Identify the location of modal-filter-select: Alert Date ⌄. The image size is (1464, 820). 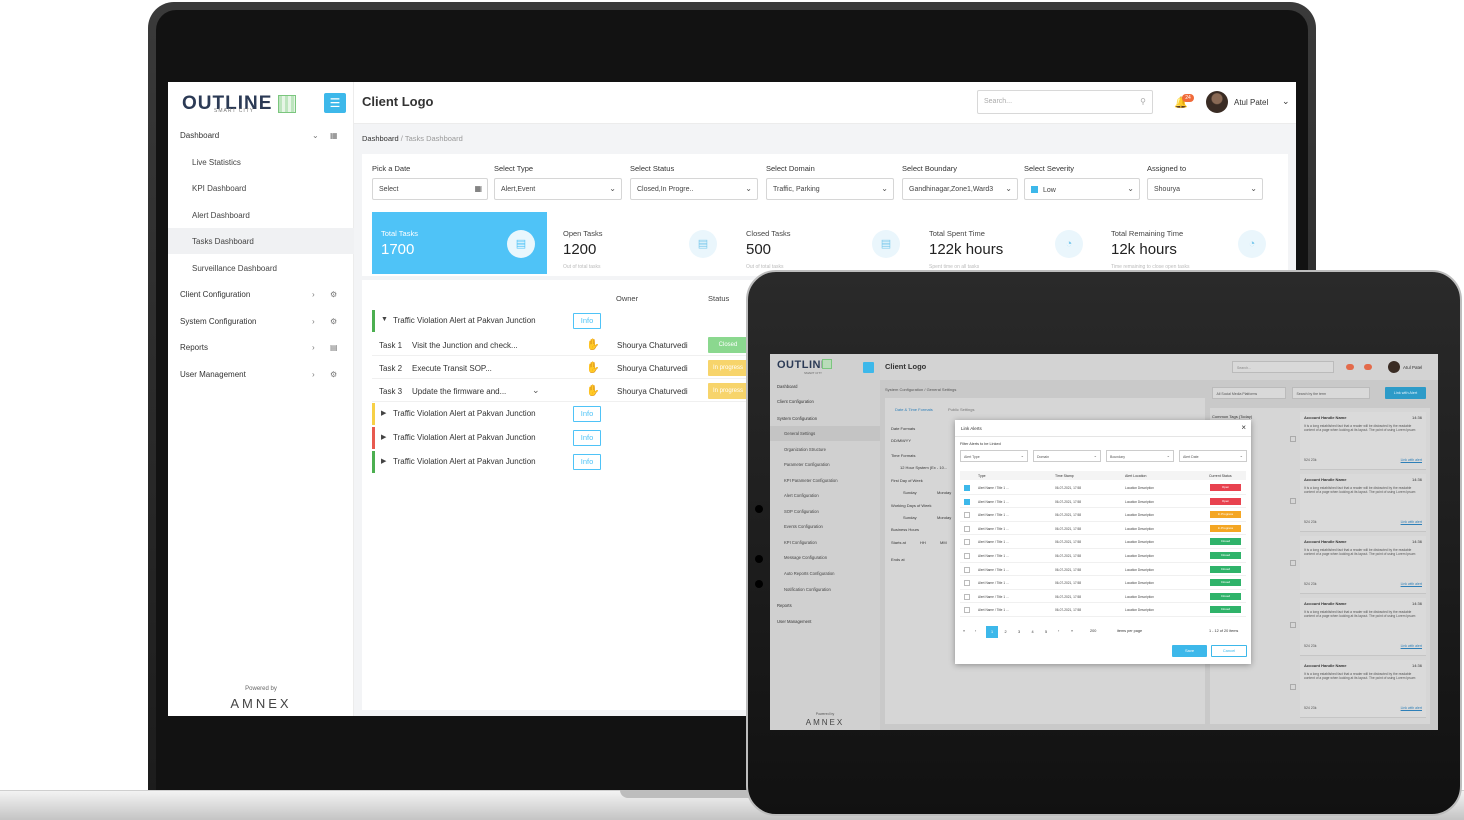
(1213, 456).